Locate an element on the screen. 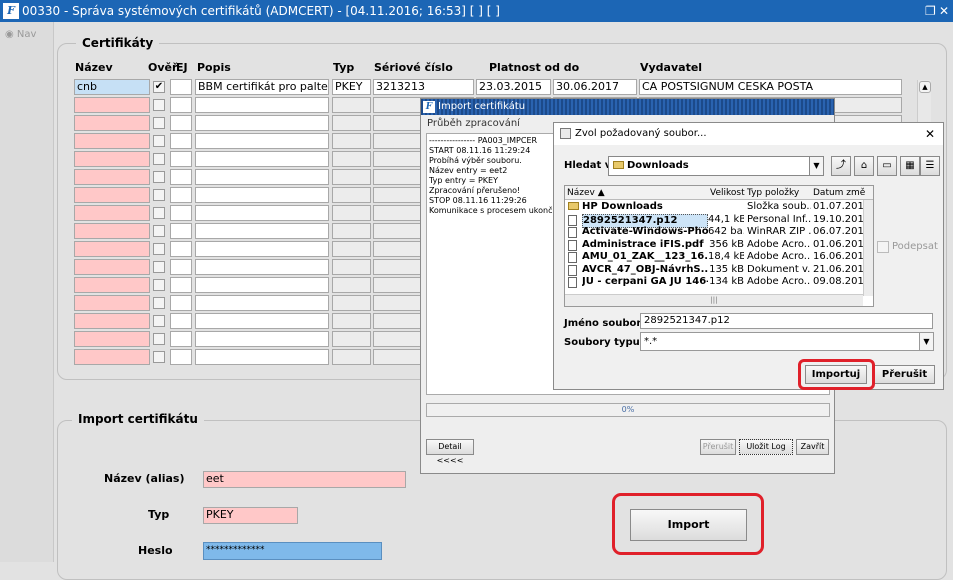 The image size is (953, 580). file-row: HP Downloads Složka soub...01.07.2016 is located at coordinates (719, 207).